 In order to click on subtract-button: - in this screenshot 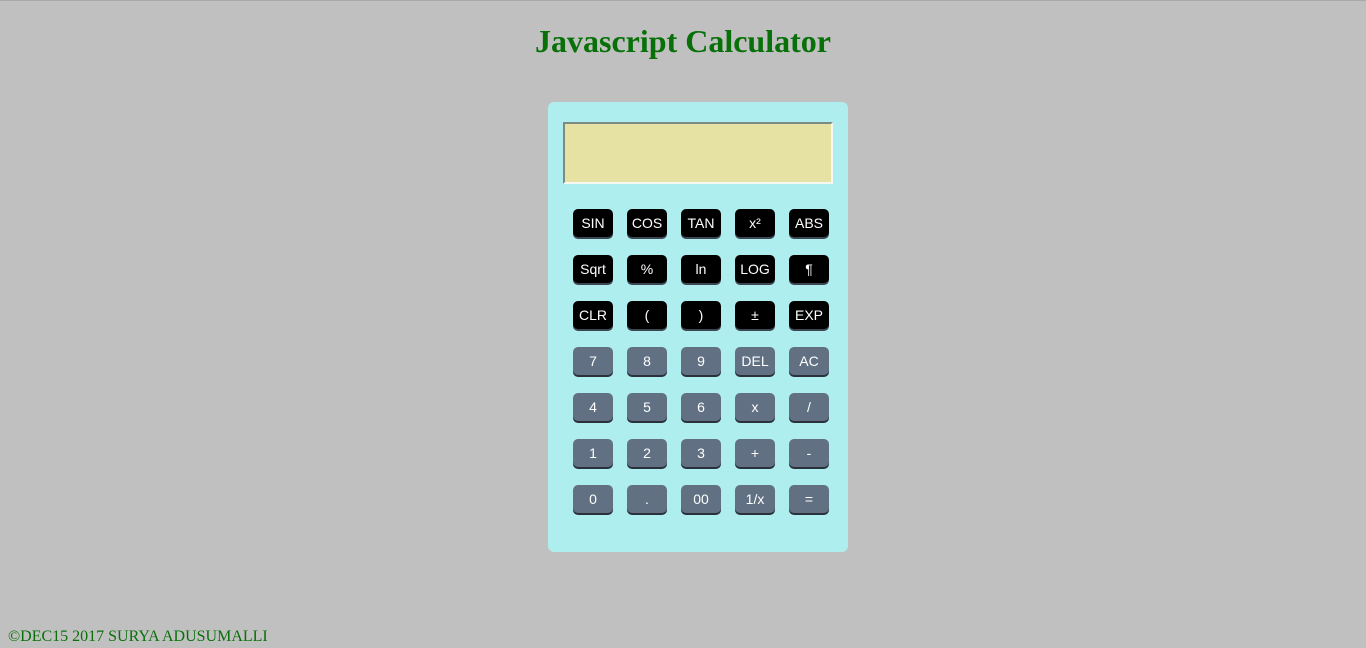, I will do `click(809, 453)`.